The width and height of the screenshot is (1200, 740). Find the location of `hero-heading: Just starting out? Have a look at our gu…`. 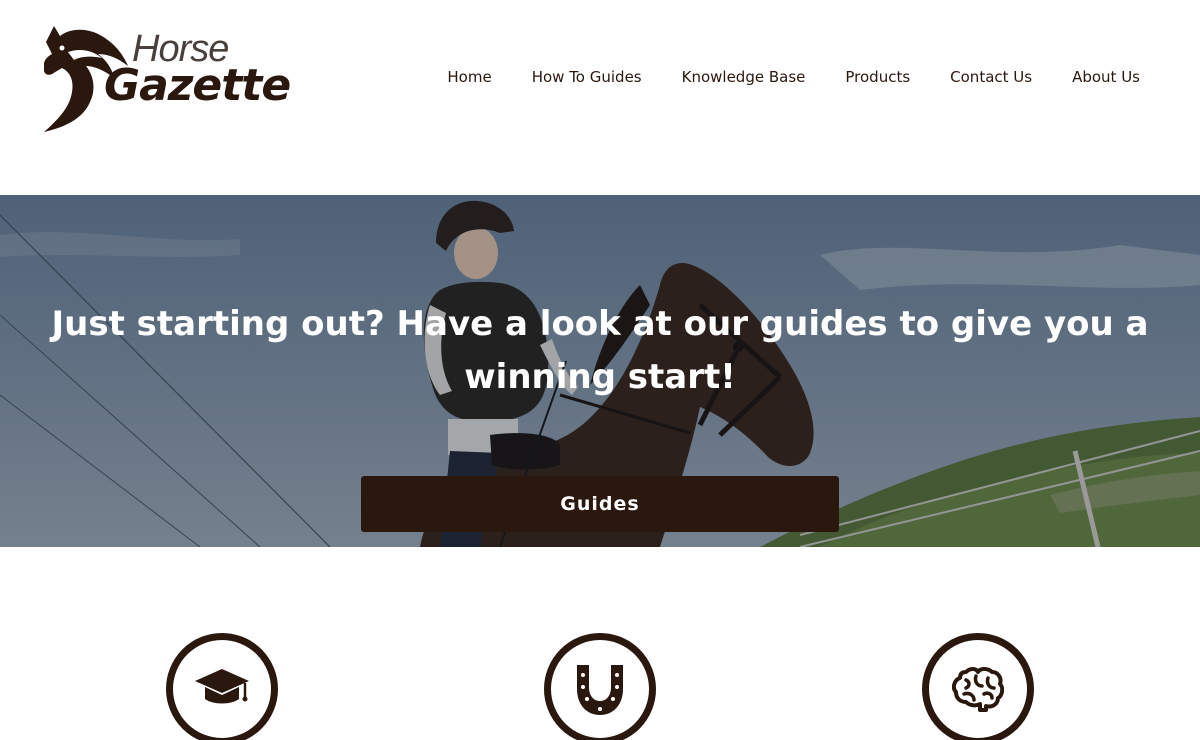

hero-heading: Just starting out? Have a look at our gu… is located at coordinates (600, 350).